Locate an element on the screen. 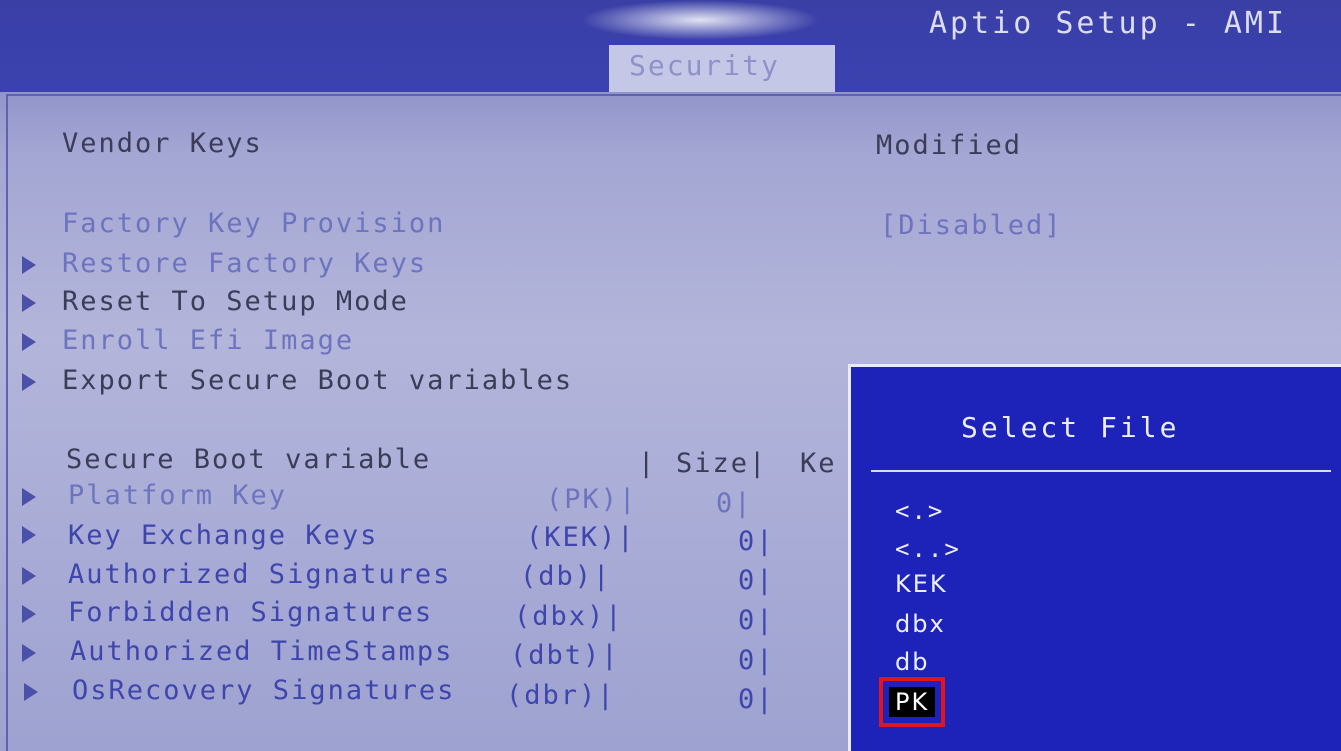 The width and height of the screenshot is (1341, 751). factory-key-provision-value: [Disabled] is located at coordinates (971, 225).